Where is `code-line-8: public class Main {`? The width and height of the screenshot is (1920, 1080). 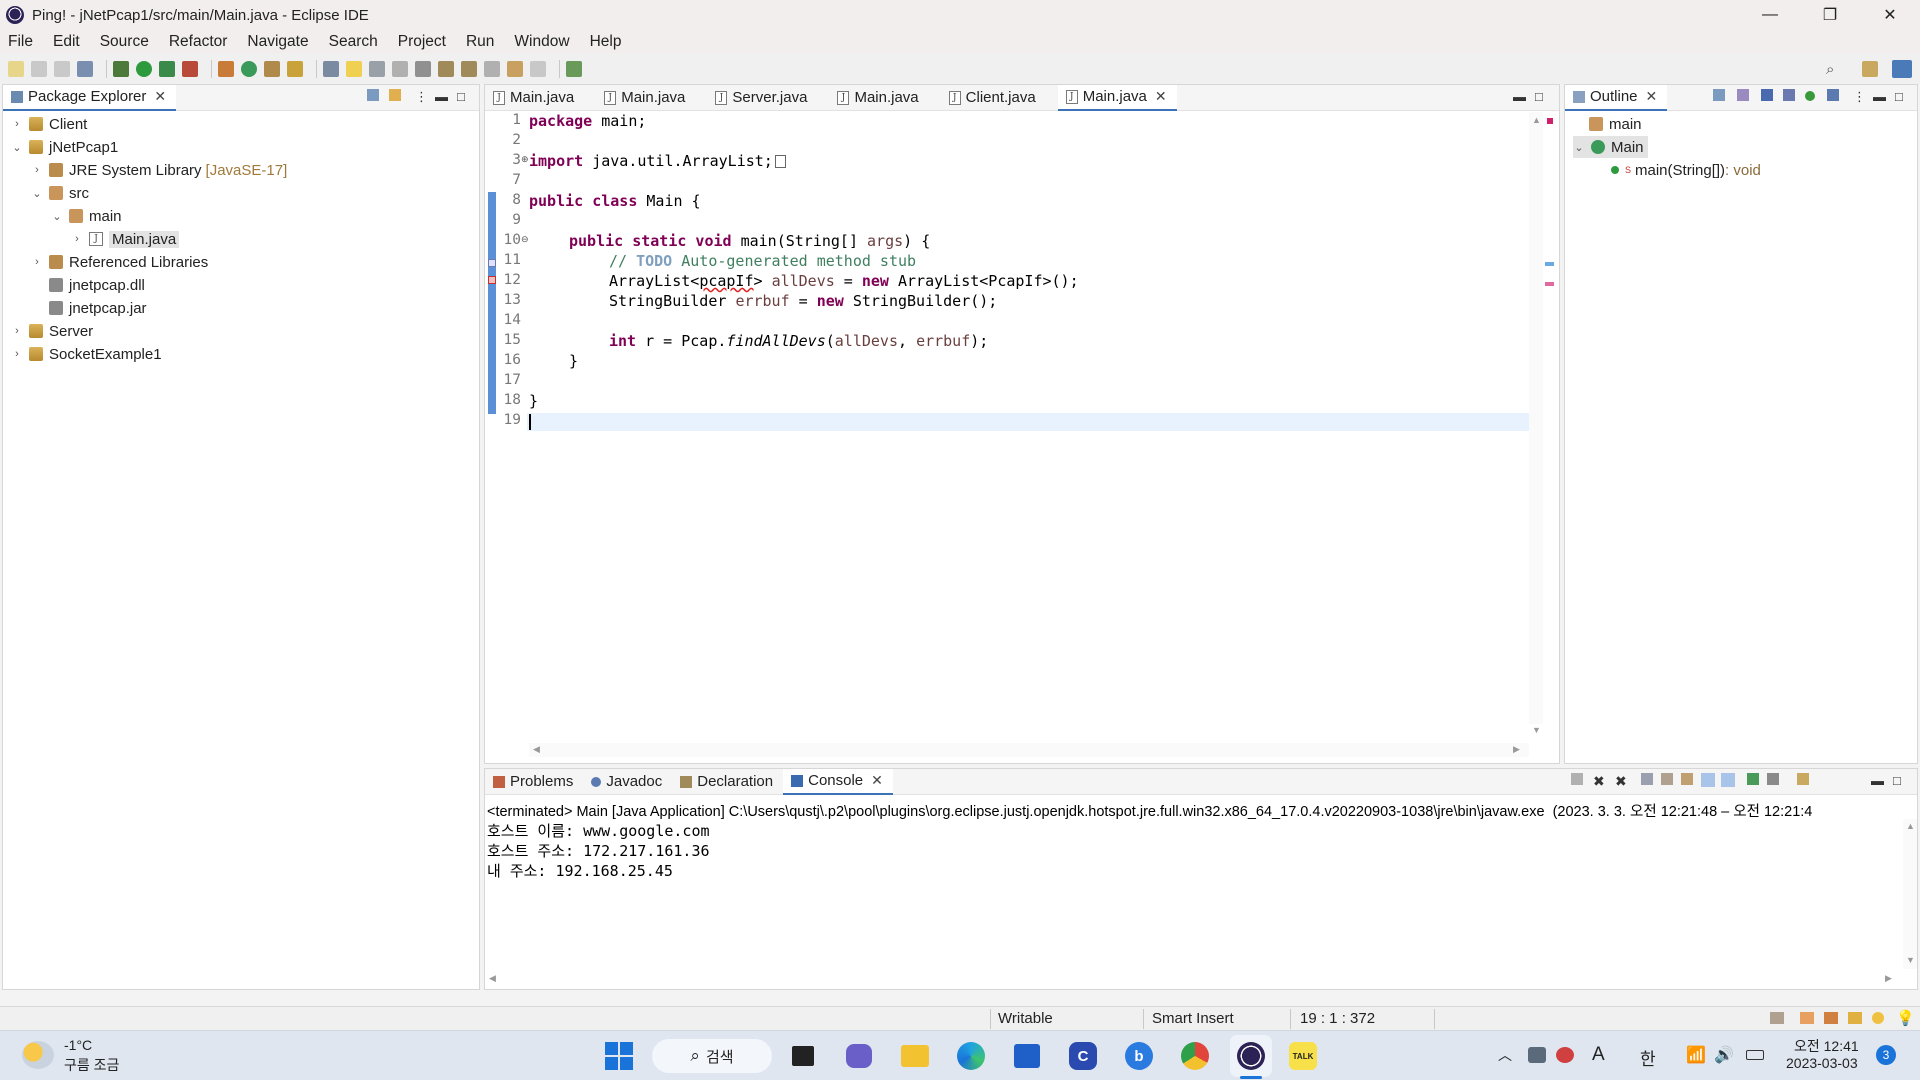 code-line-8: public class Main { is located at coordinates (615, 201).